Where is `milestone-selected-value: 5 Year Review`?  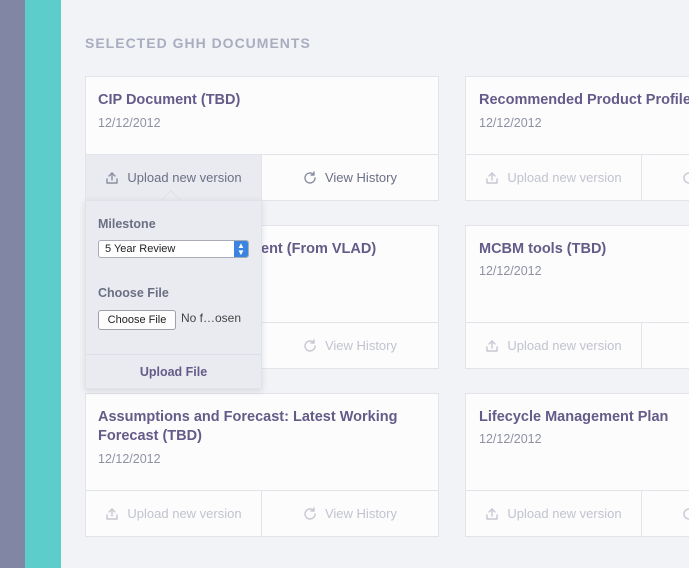
milestone-selected-value: 5 Year Review is located at coordinates (140, 249).